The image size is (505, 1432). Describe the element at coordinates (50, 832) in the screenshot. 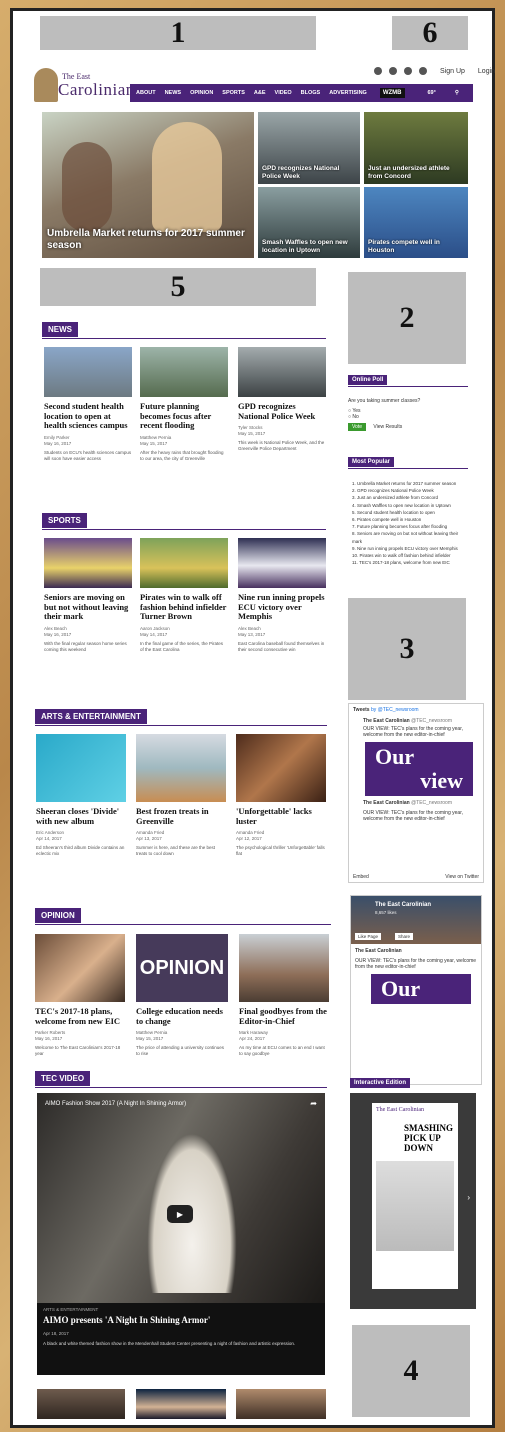

I see `article-author: Eric Anderson` at that location.